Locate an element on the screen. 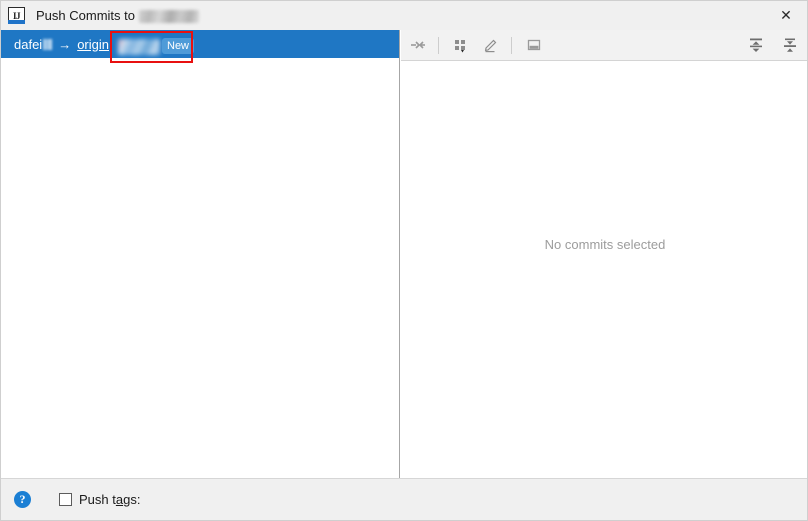  edit-icon is located at coordinates (491, 45).